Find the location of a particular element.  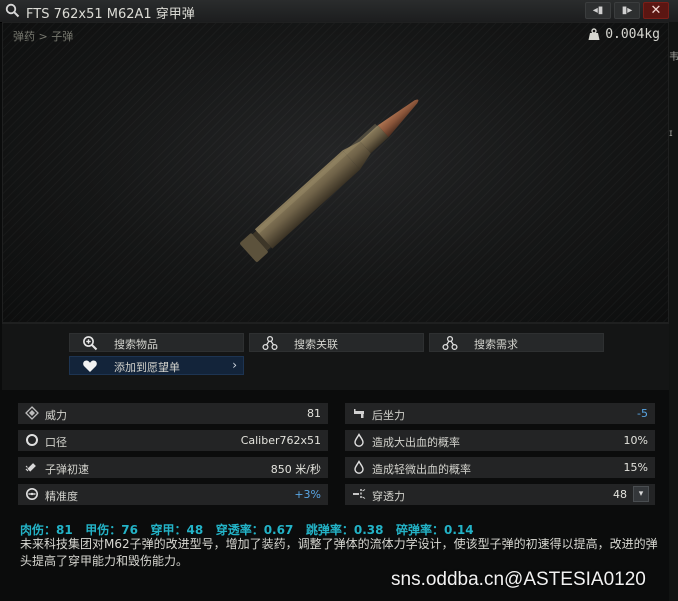

weight-display: 0.004kg is located at coordinates (624, 34).